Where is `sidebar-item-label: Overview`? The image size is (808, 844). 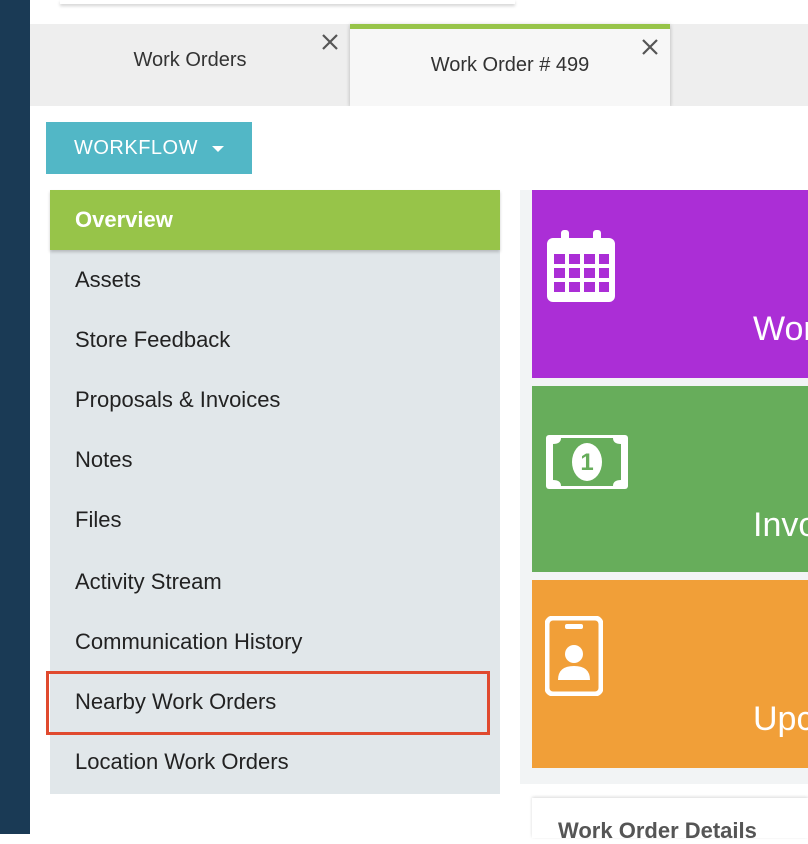 sidebar-item-label: Overview is located at coordinates (124, 219).